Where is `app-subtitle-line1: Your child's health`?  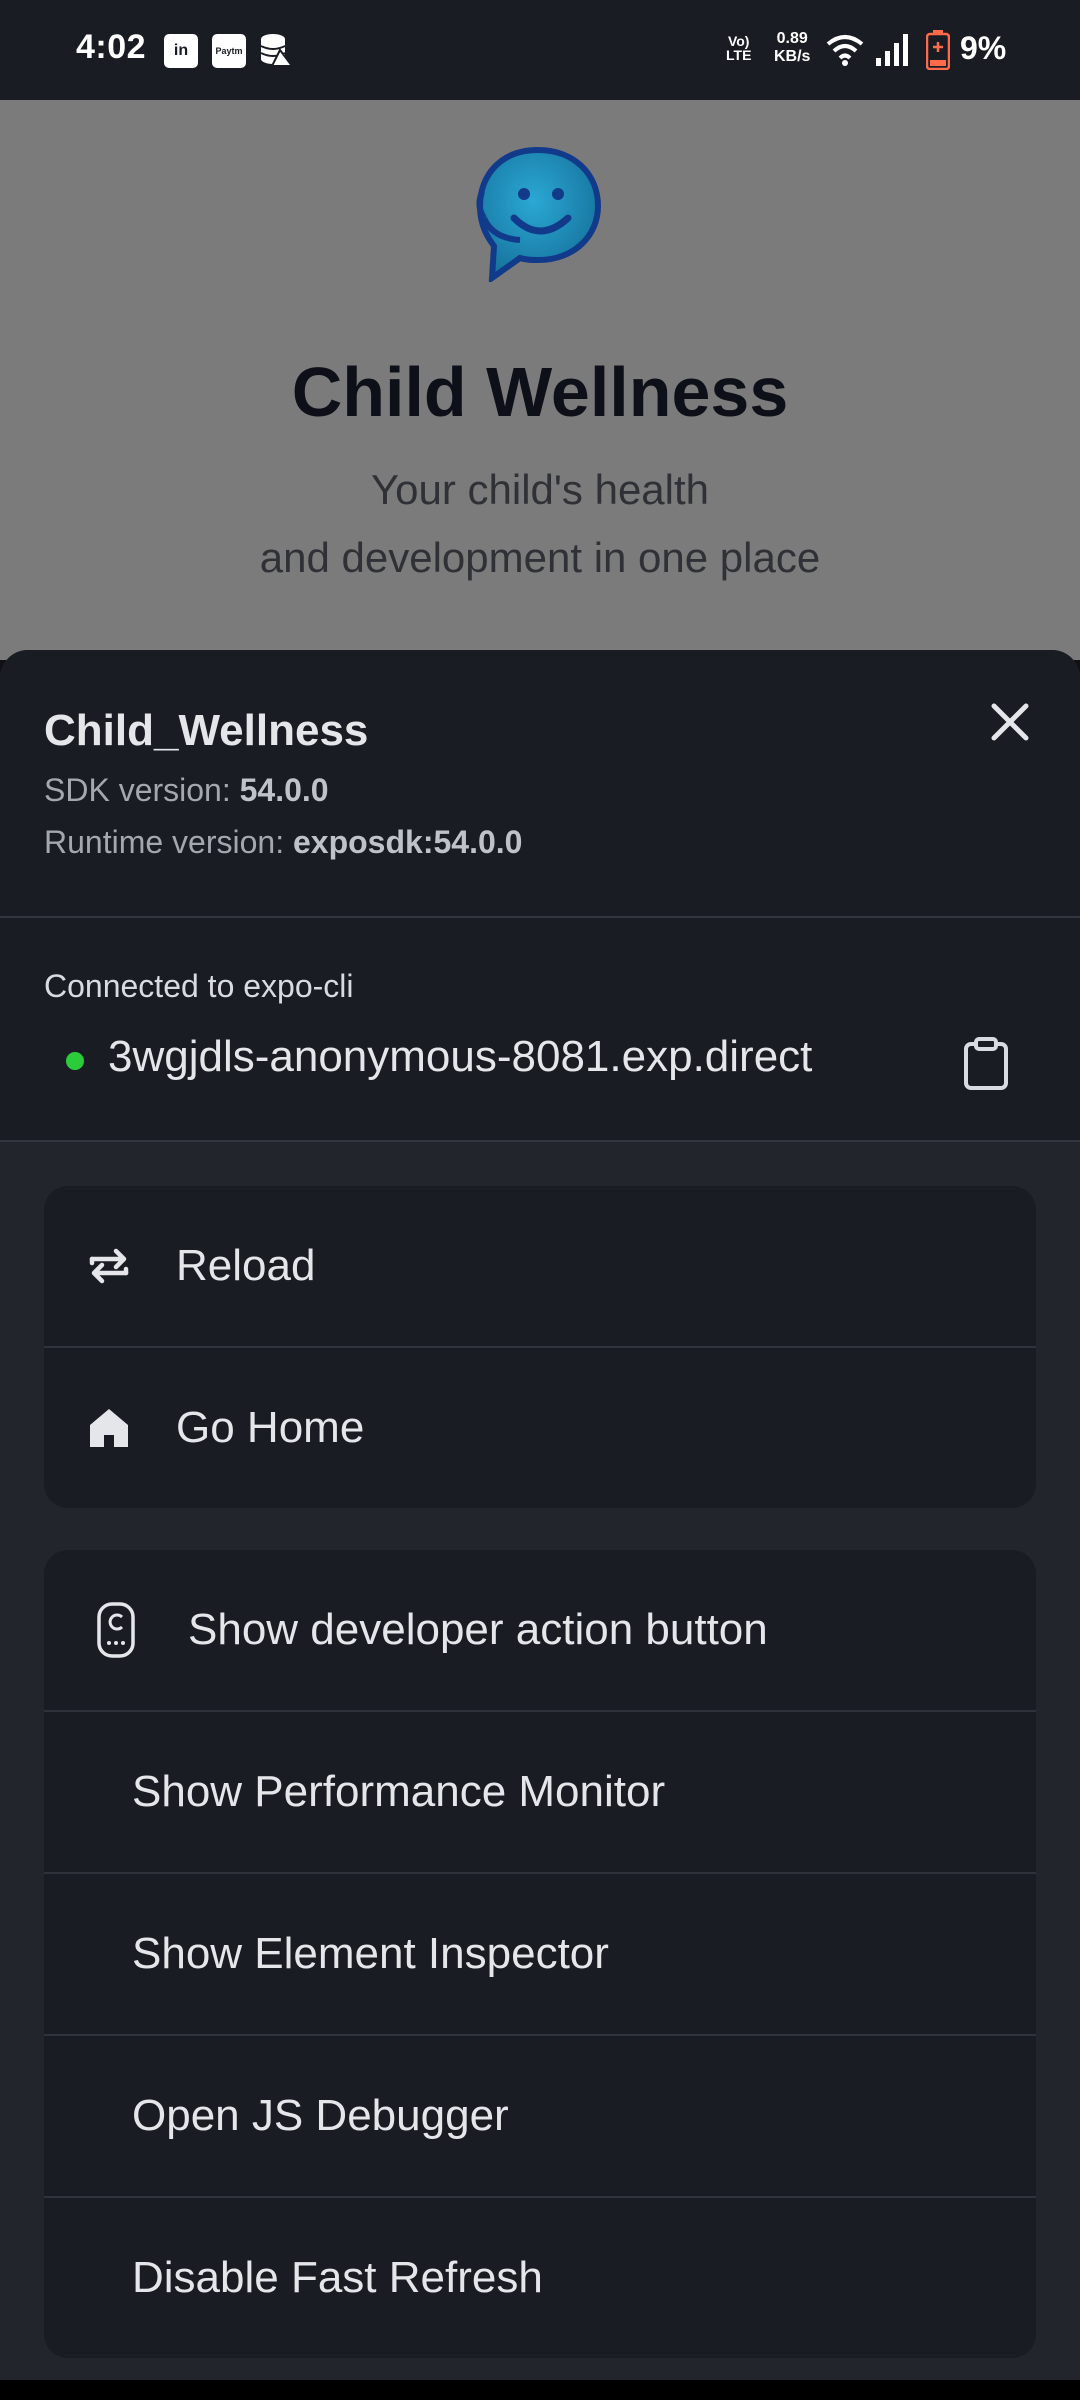
app-subtitle-line1: Your child's health is located at coordinates (540, 489).